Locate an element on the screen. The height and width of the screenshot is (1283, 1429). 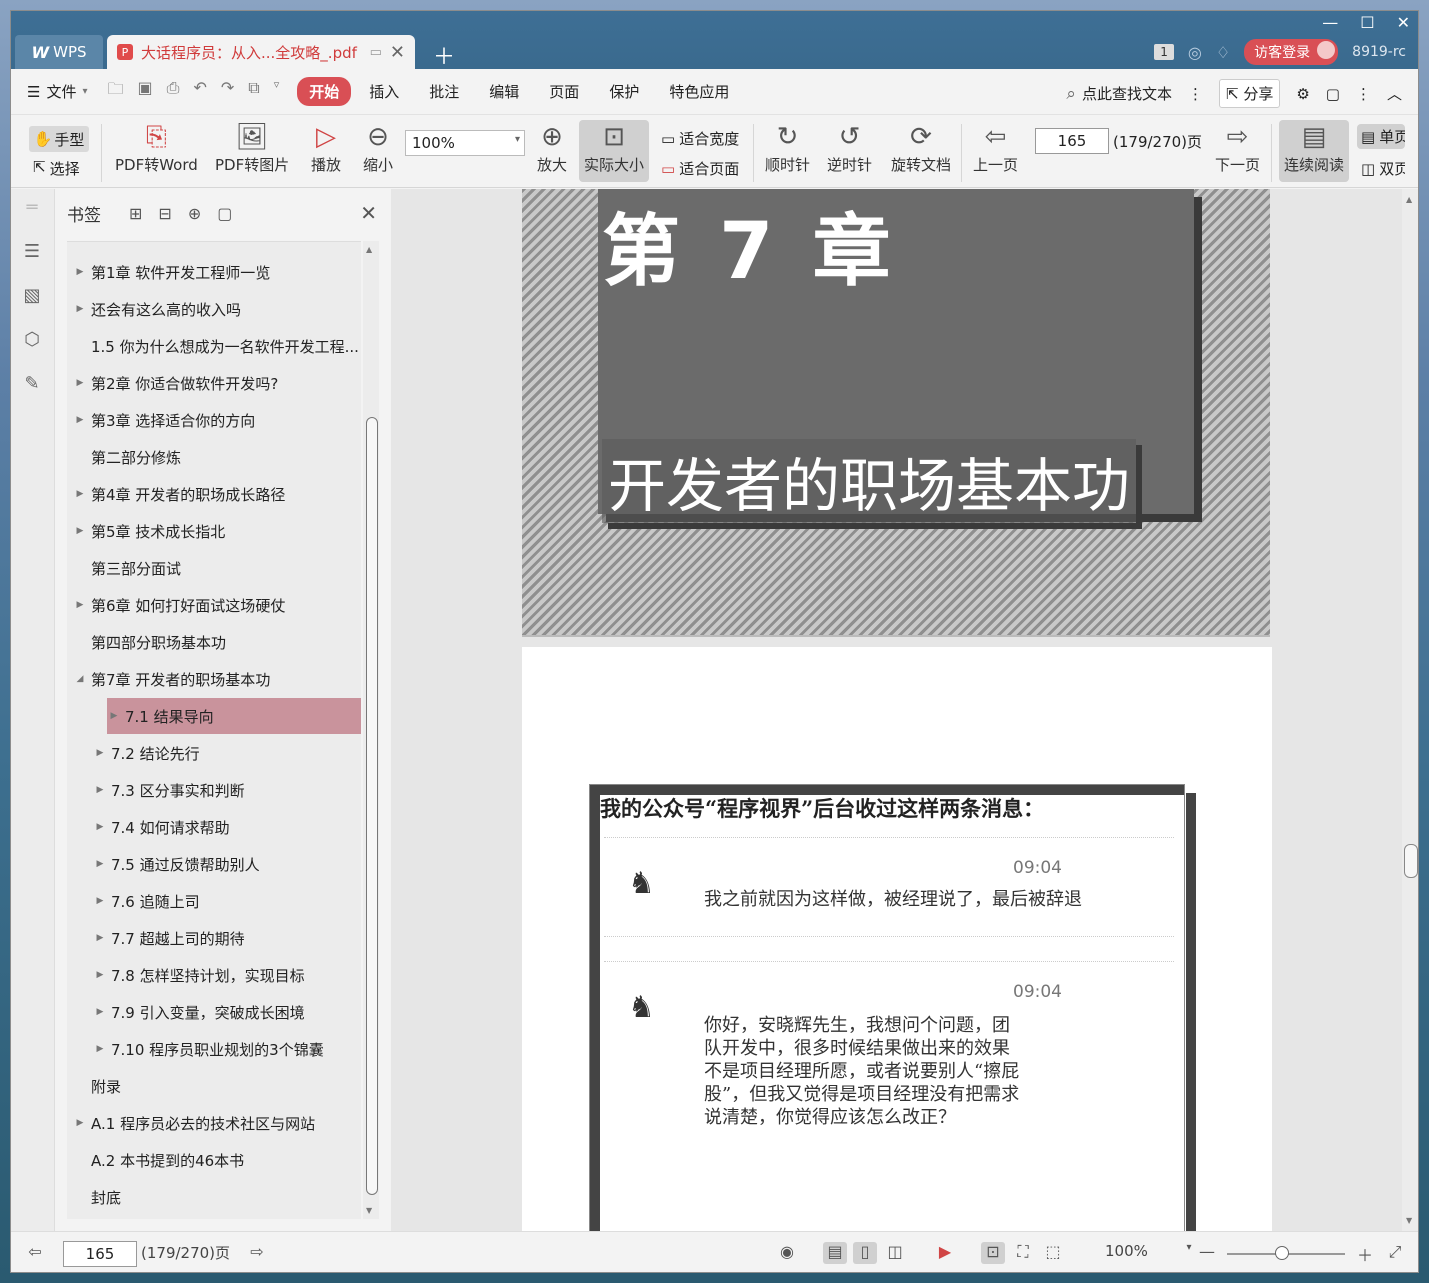
menu-start: 开始 is located at coordinates (324, 91).